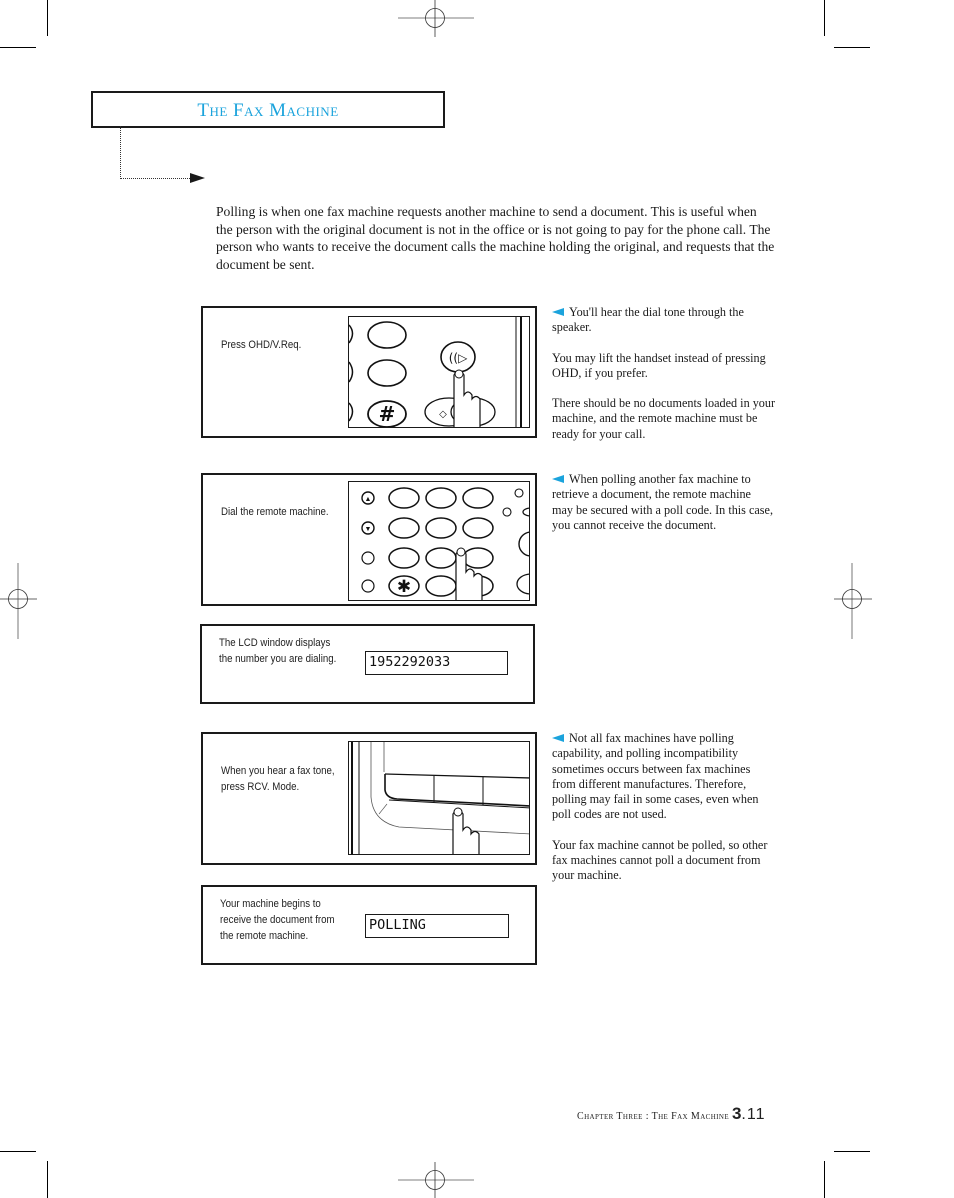 The height and width of the screenshot is (1198, 954). Describe the element at coordinates (435, 372) in the screenshot. I see `fax-panel-ohd-icon: # ((▷ ◇` at that location.